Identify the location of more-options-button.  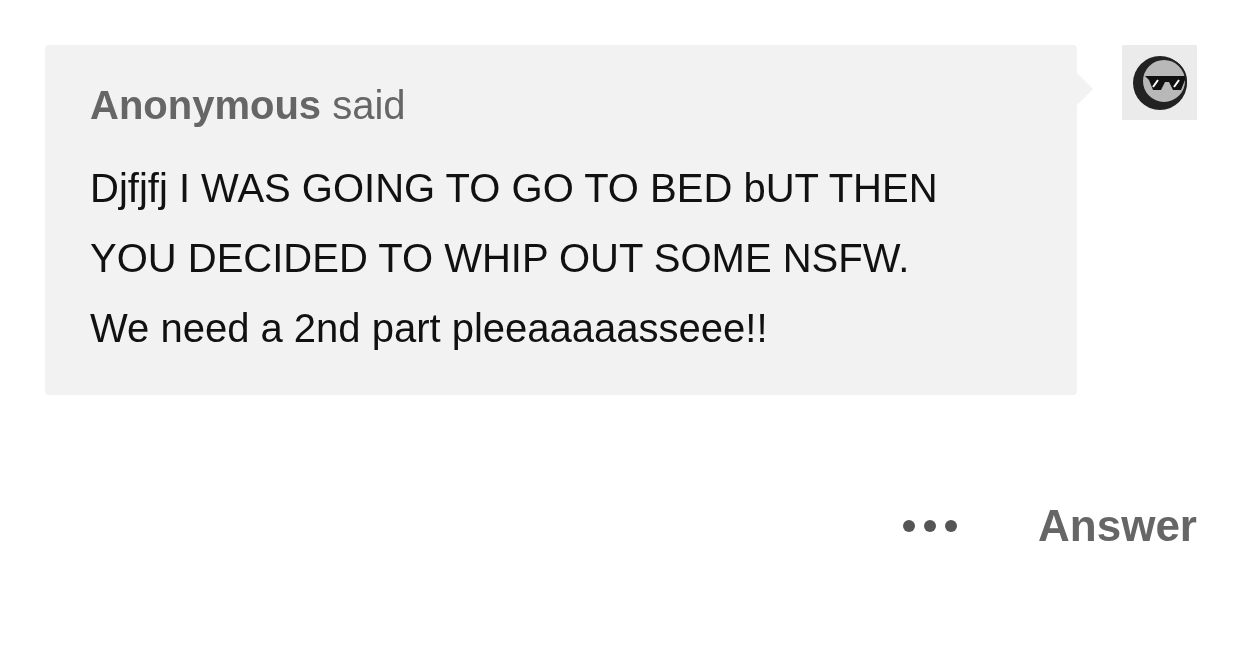
(930, 526).